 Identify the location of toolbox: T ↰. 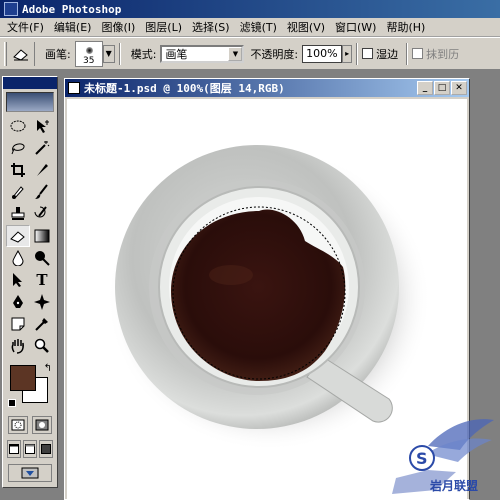
(30, 282).